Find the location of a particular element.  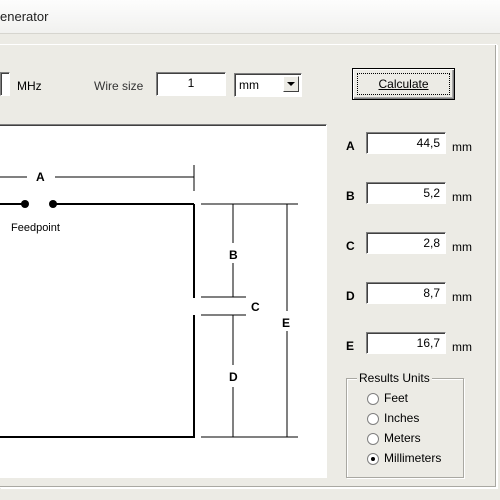

result-label-e: E is located at coordinates (350, 346).